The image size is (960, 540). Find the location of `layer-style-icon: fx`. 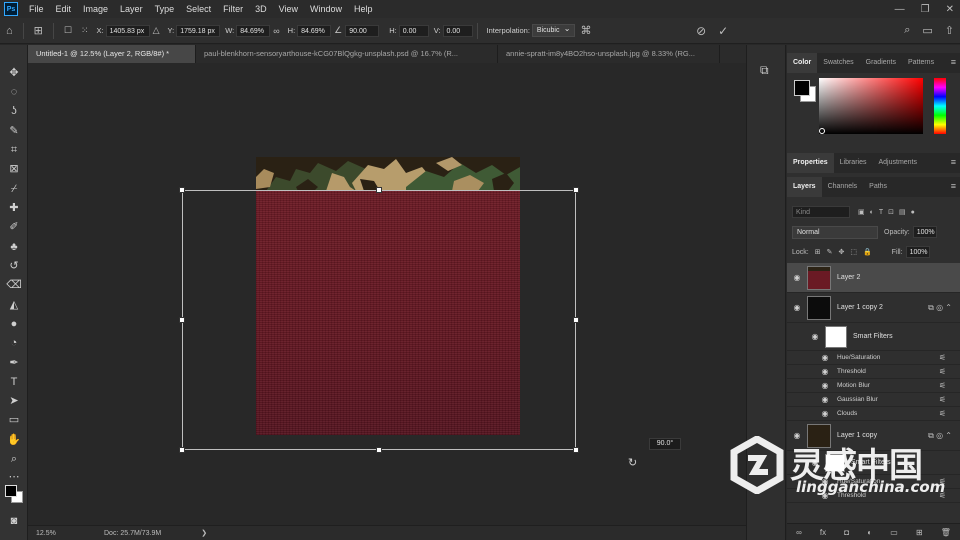

layer-style-icon: fx is located at coordinates (823, 532).